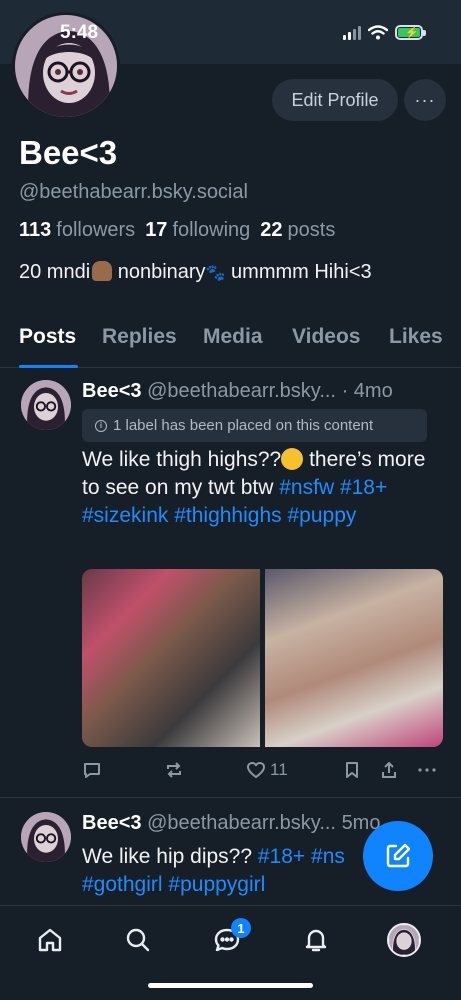 This screenshot has height=1000, width=461. I want to click on reply-button, so click(92, 770).